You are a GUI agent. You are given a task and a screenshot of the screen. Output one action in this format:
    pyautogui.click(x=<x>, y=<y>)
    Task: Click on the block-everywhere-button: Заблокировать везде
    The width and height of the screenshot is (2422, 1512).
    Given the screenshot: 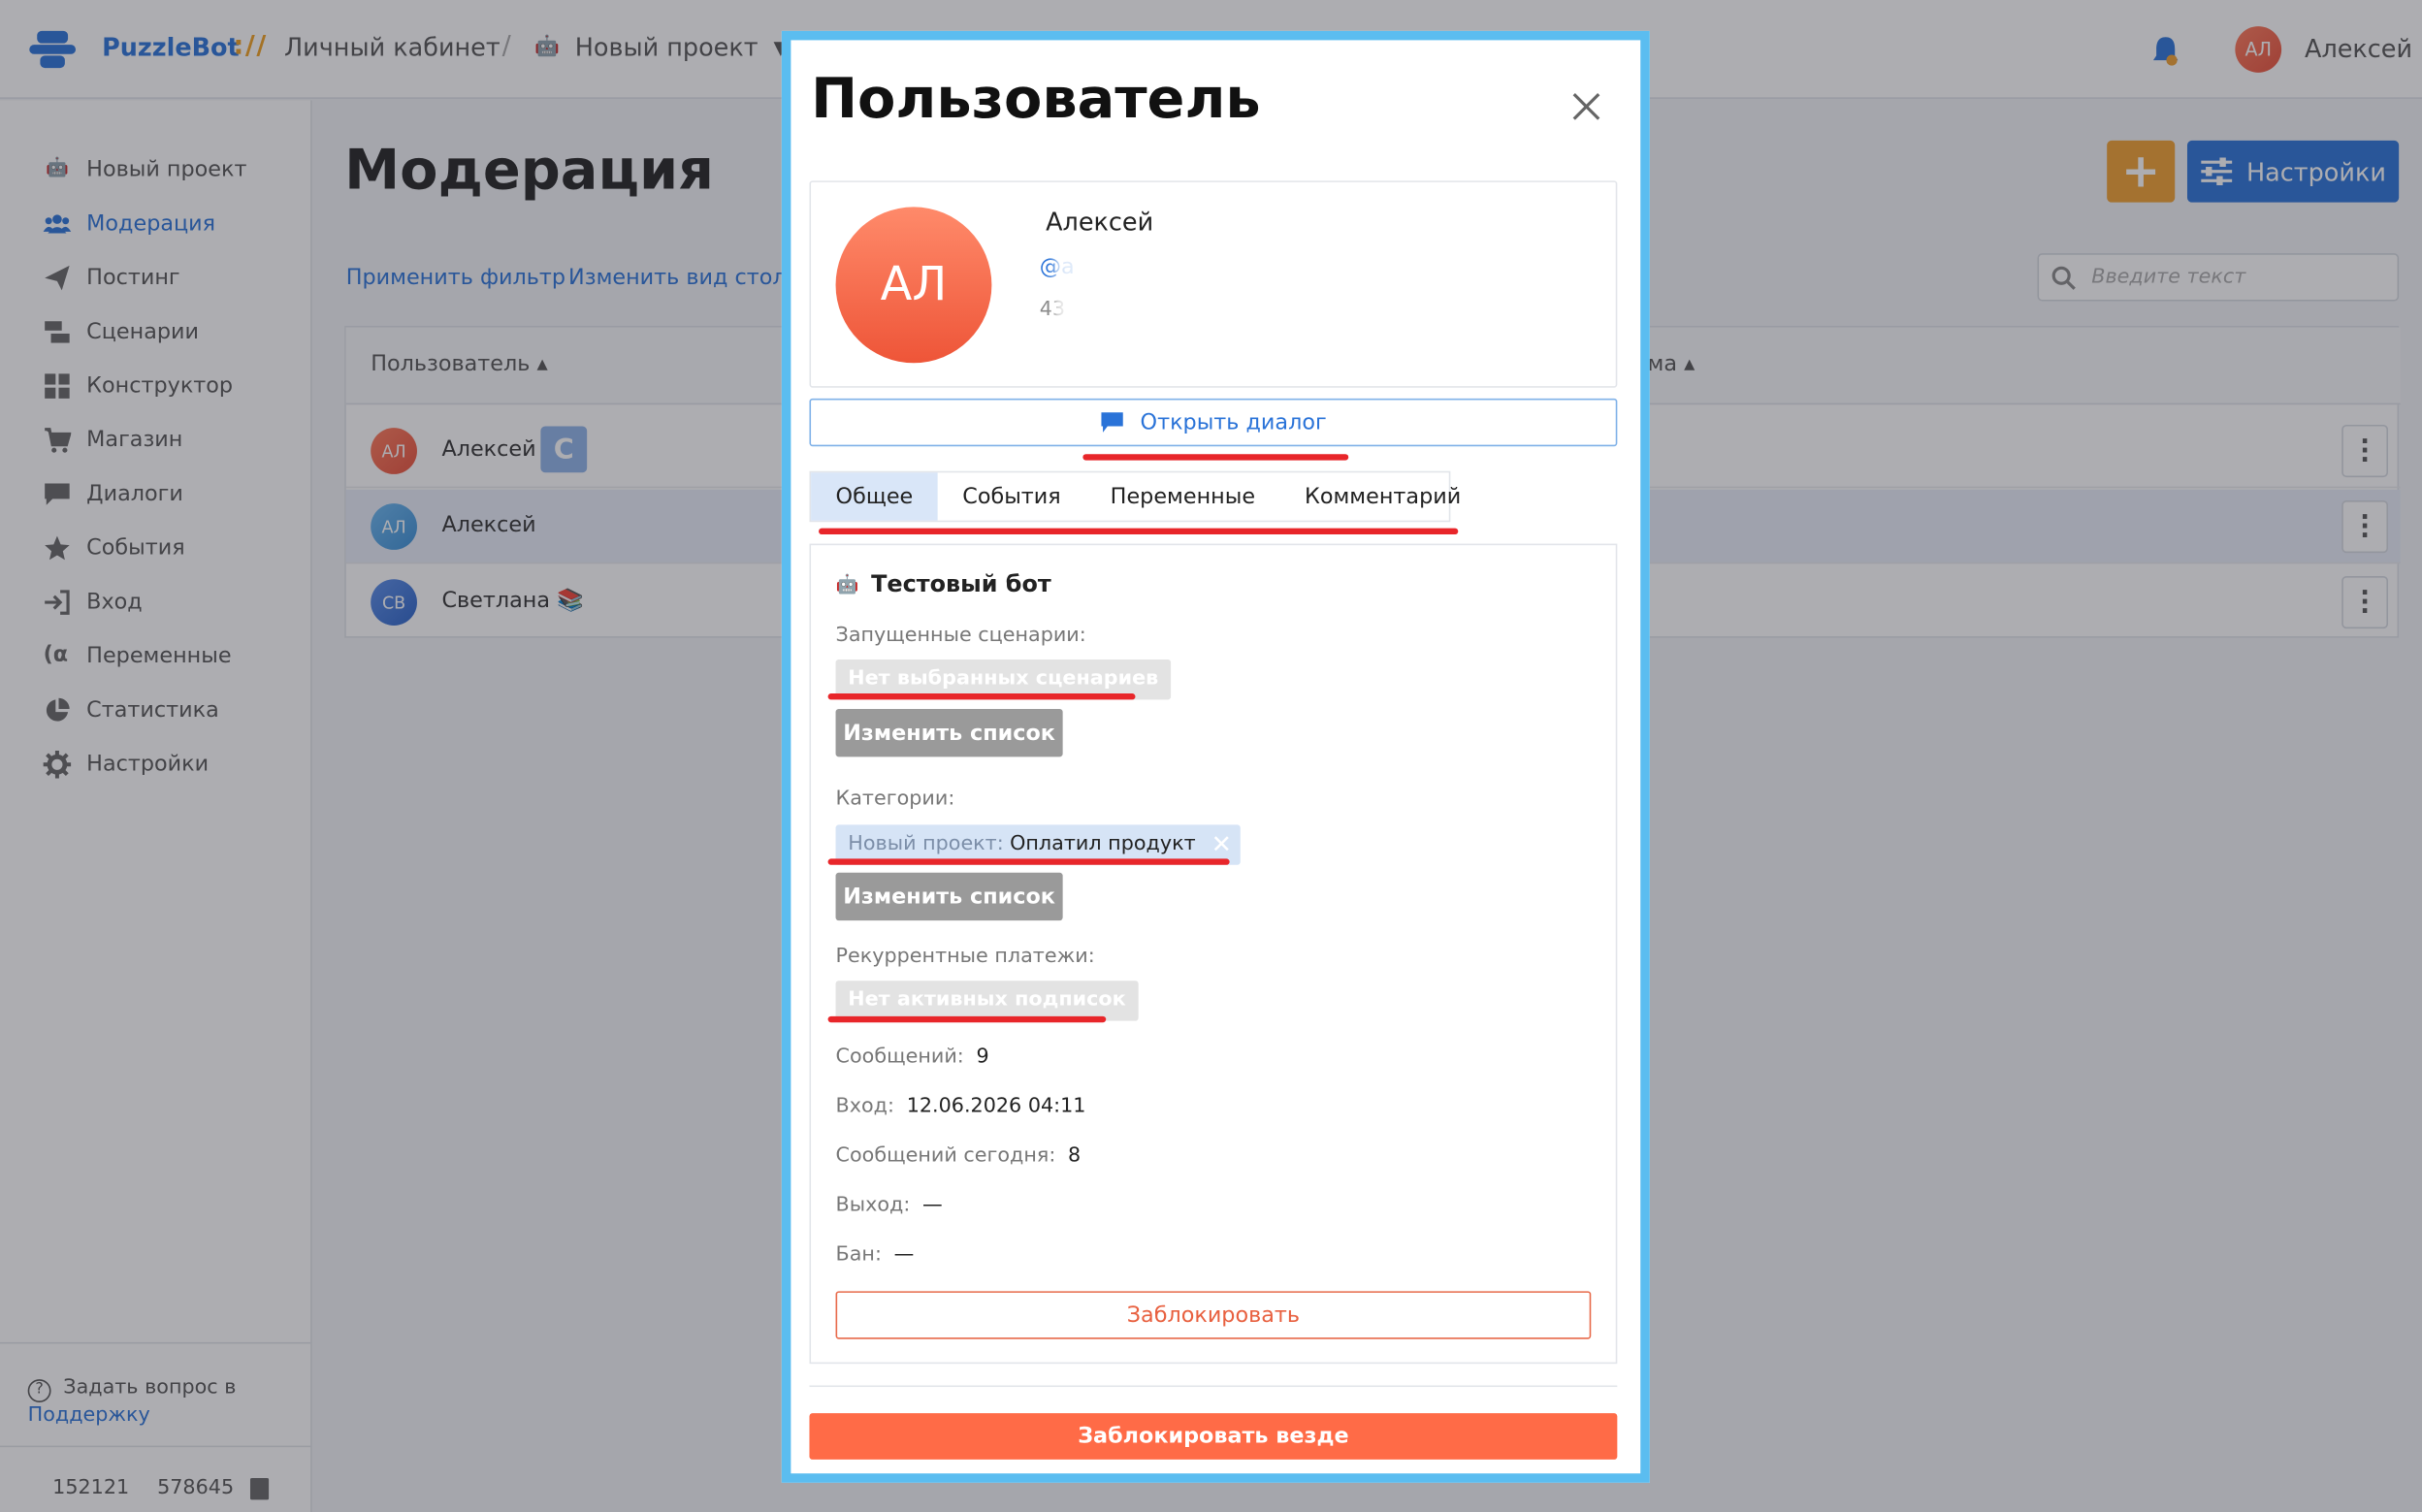 What is the action you would take?
    pyautogui.click(x=1214, y=1436)
    